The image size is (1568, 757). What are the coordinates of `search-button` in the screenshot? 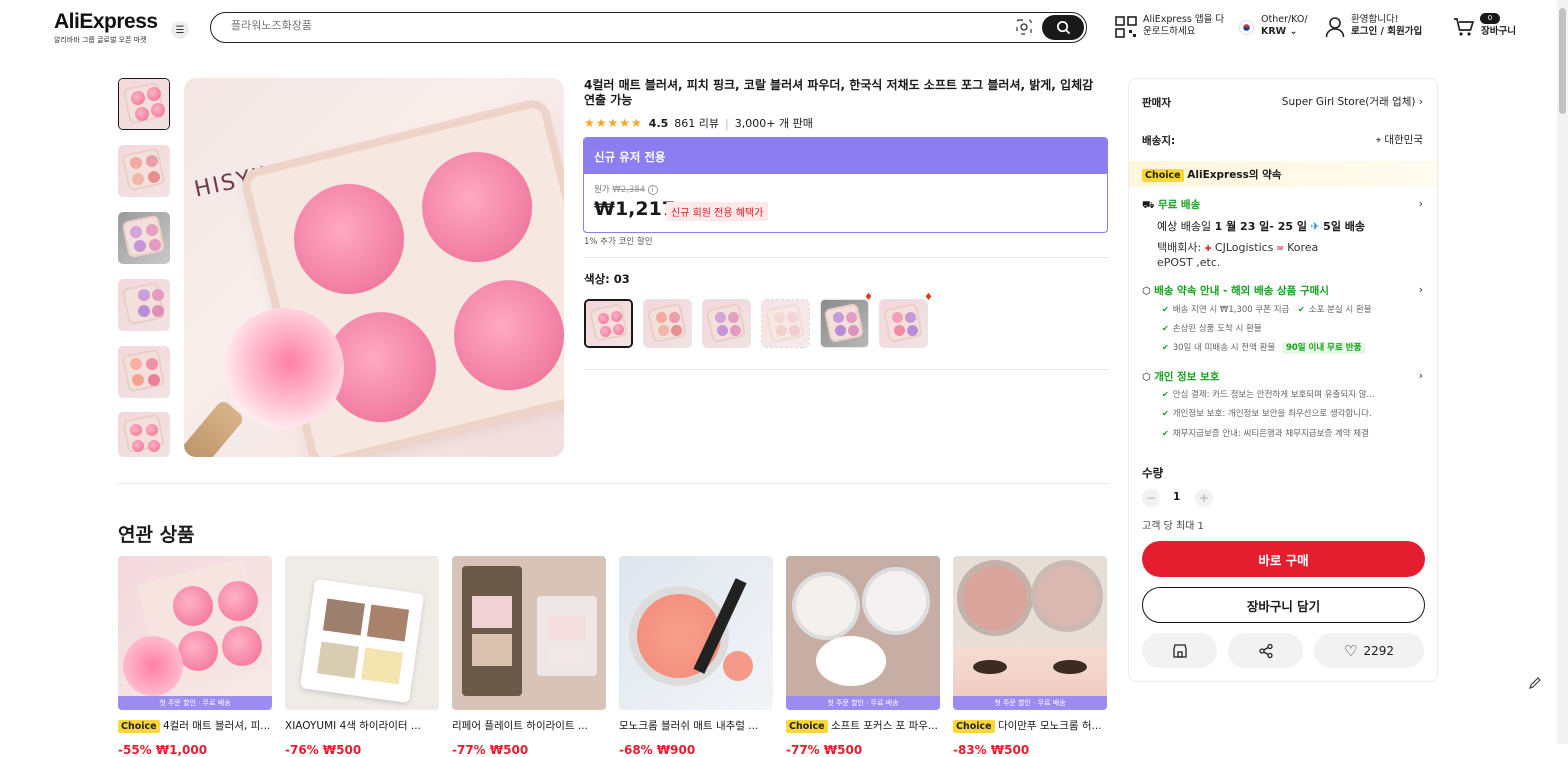 It's located at (1063, 27).